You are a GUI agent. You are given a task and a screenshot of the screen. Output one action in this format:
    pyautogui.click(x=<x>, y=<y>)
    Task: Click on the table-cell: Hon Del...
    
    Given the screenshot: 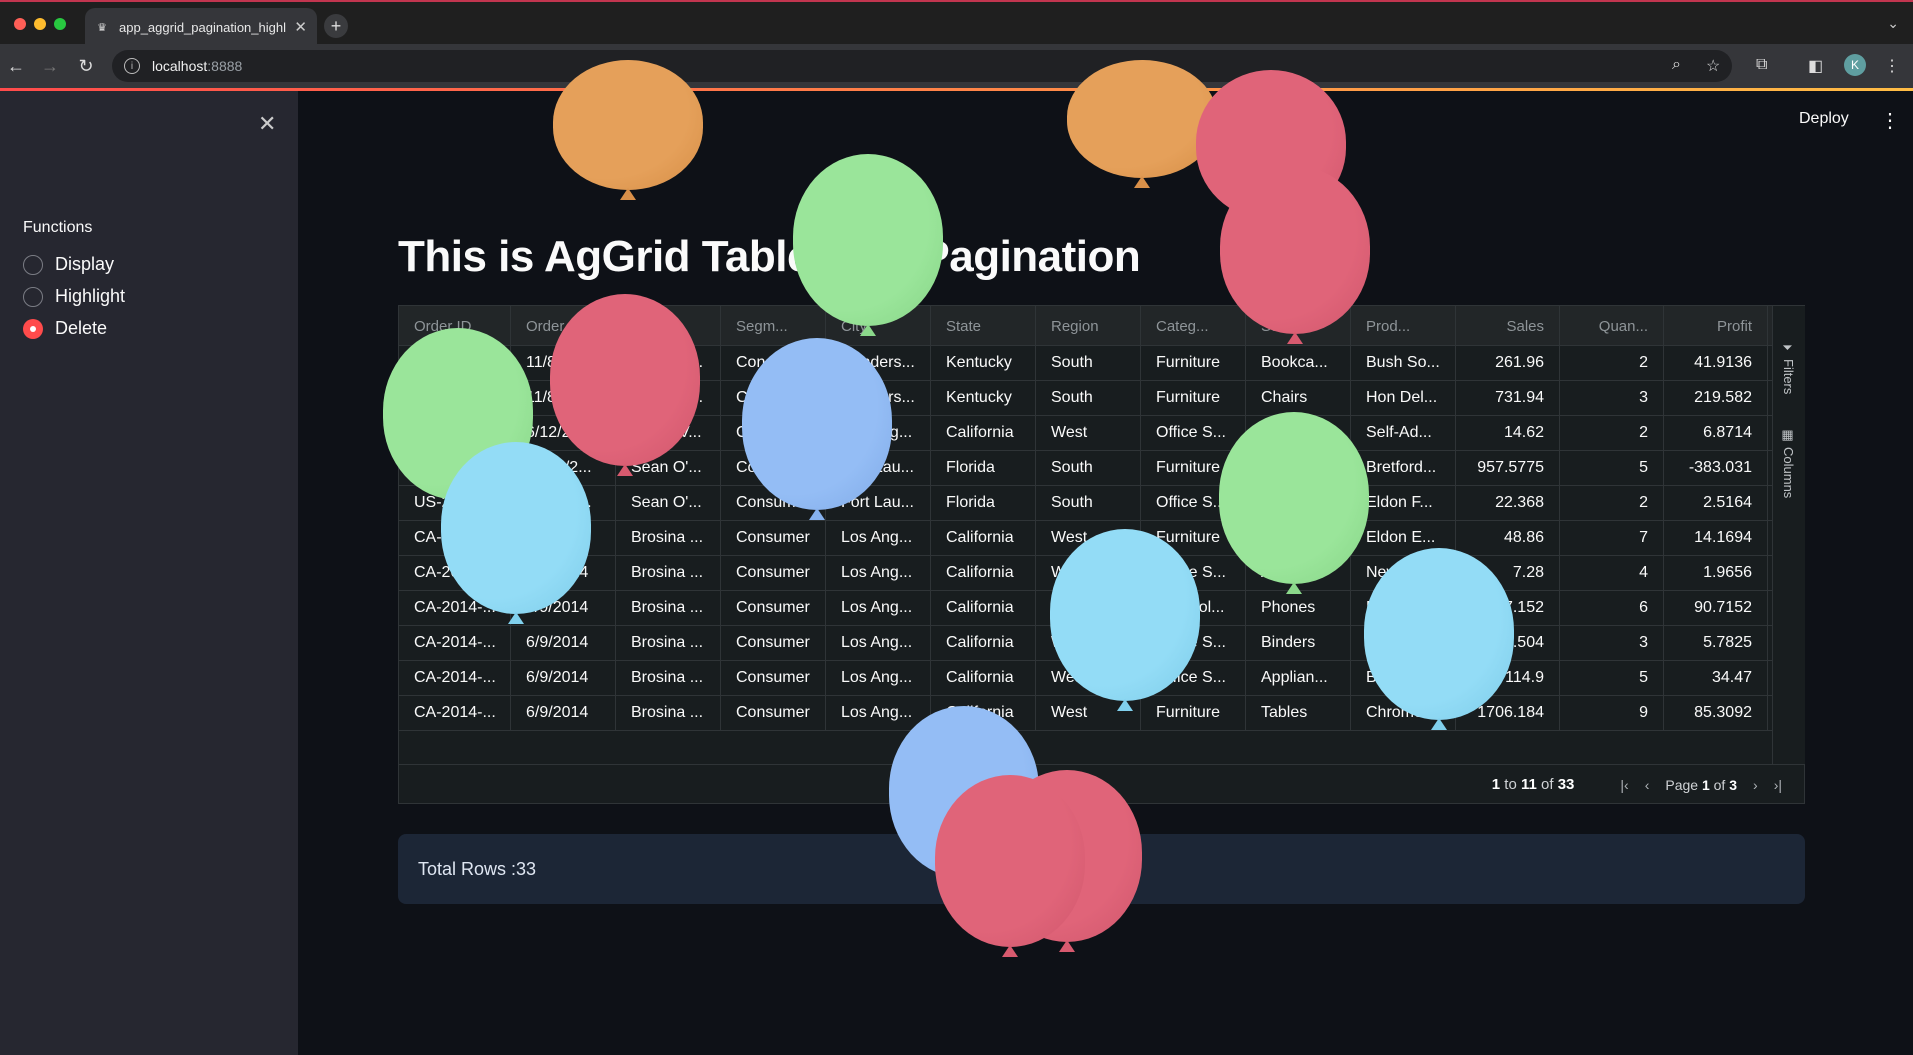 What is the action you would take?
    pyautogui.click(x=1403, y=398)
    